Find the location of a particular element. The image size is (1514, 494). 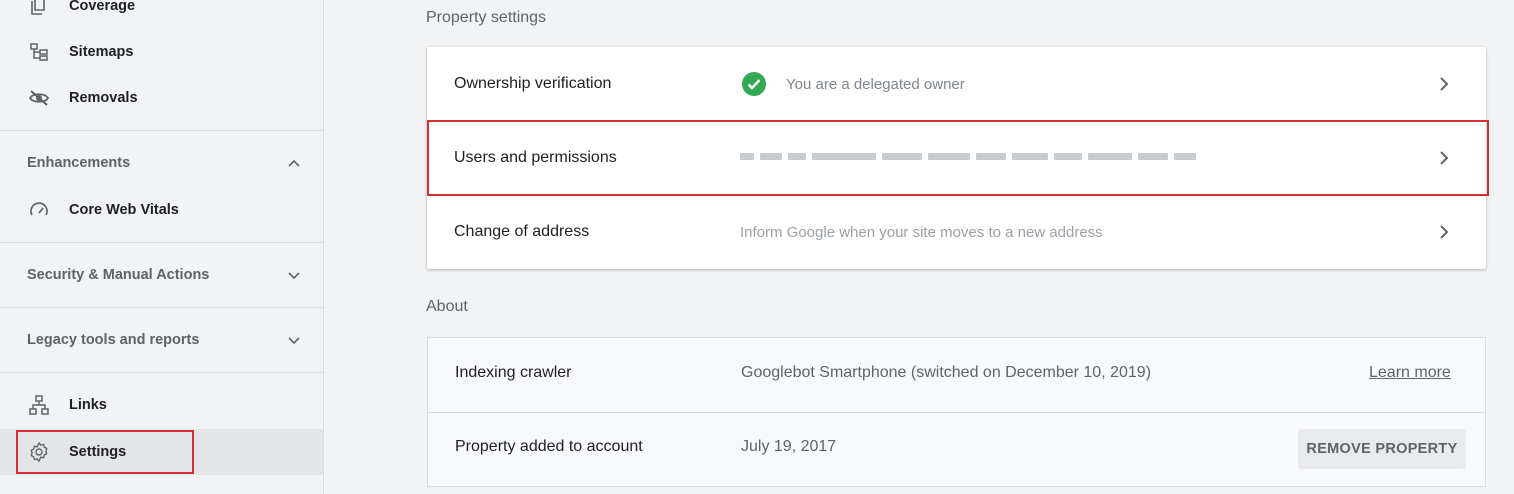

sidebar-item-sitemaps: Sitemaps is located at coordinates (161, 52).